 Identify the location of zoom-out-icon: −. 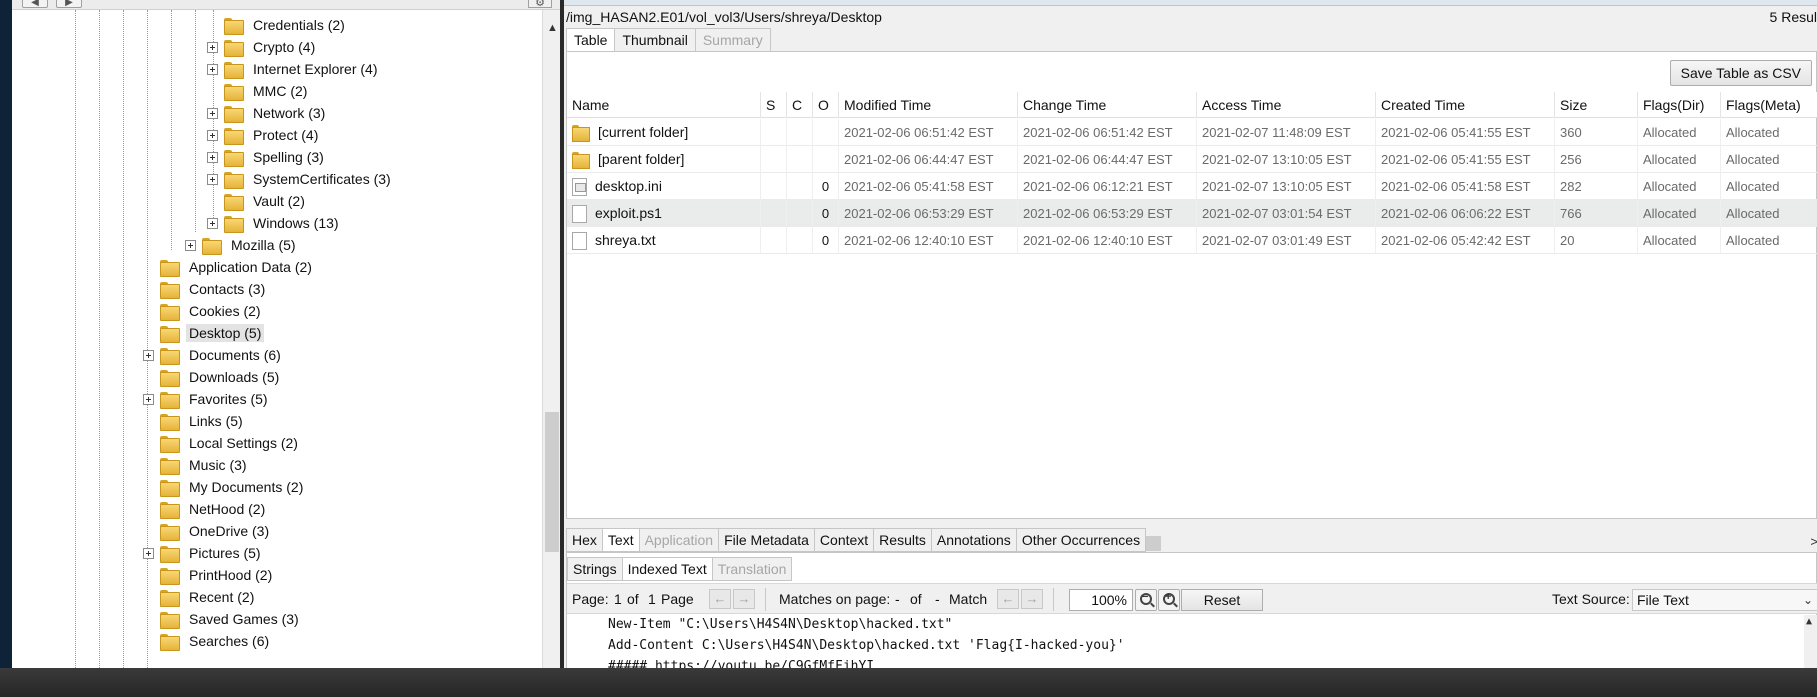
(1146, 600).